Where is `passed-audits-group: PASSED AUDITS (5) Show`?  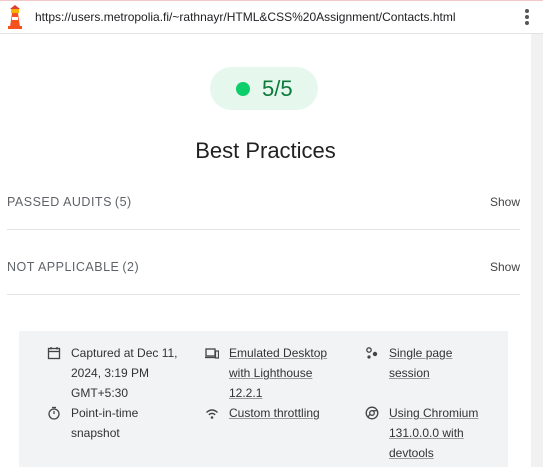
passed-audits-group: PASSED AUDITS (5) Show is located at coordinates (263, 210).